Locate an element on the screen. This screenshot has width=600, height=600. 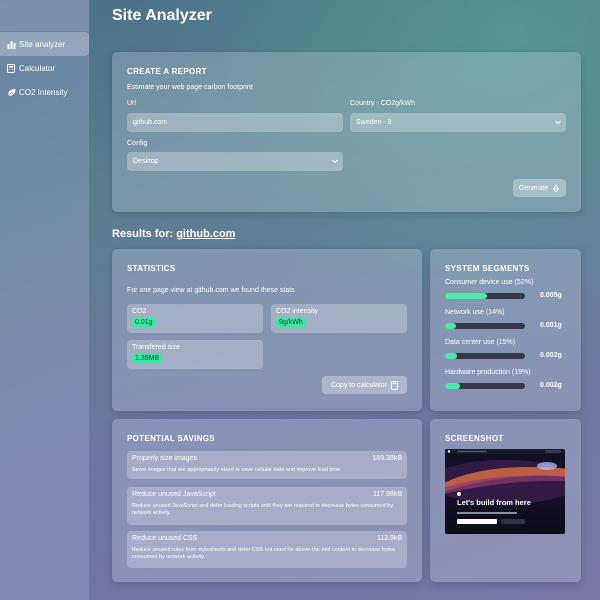
segment-value: 0.005g is located at coordinates (551, 295).